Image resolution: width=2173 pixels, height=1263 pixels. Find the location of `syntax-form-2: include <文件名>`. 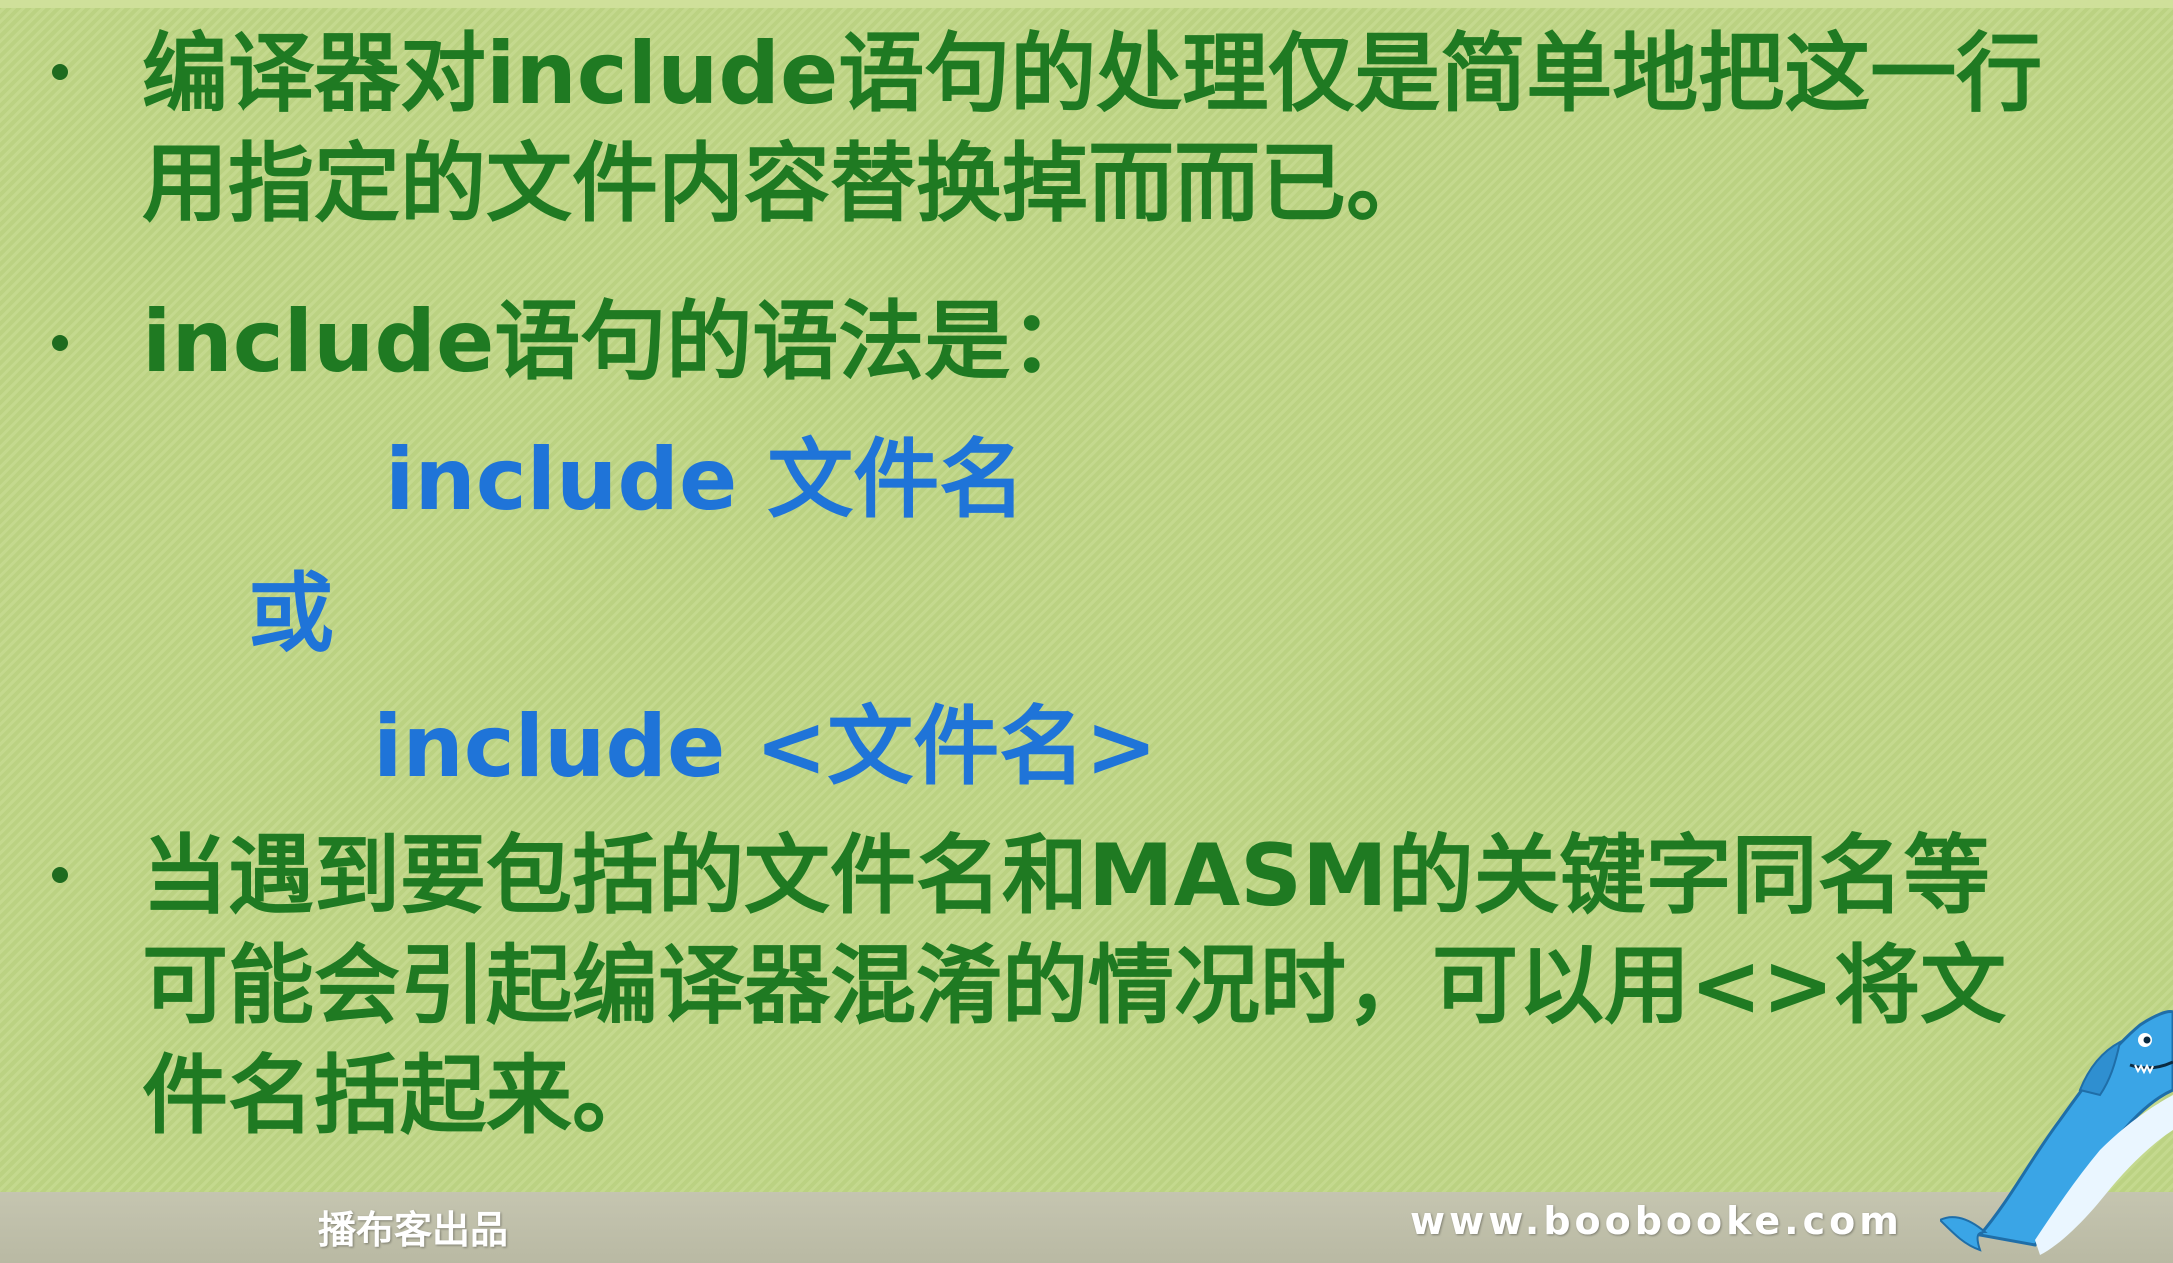

syntax-form-2: include <文件名> is located at coordinates (765, 747).